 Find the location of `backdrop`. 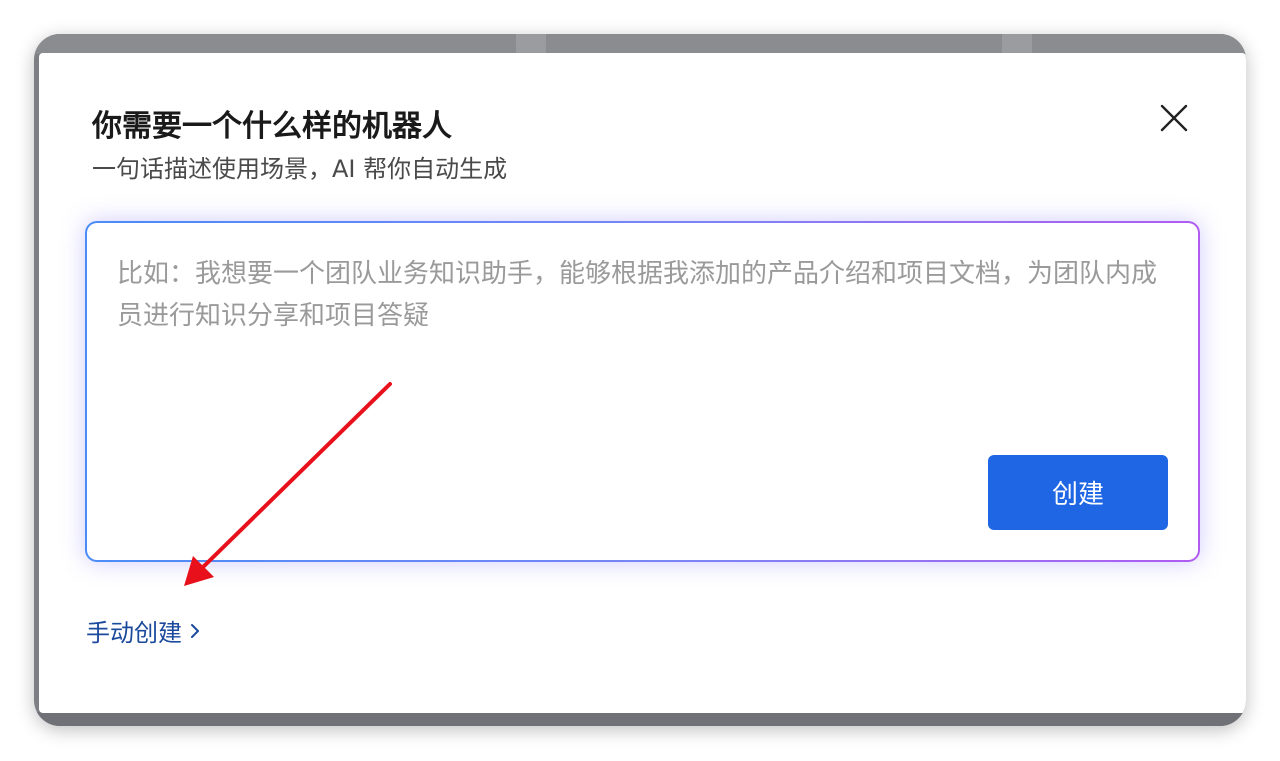

backdrop is located at coordinates (640, 44).